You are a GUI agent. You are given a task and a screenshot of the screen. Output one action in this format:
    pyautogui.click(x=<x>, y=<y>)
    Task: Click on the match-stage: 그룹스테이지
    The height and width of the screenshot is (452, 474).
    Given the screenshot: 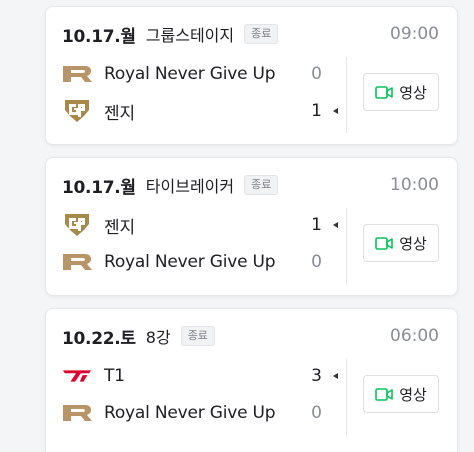 What is the action you would take?
    pyautogui.click(x=190, y=35)
    